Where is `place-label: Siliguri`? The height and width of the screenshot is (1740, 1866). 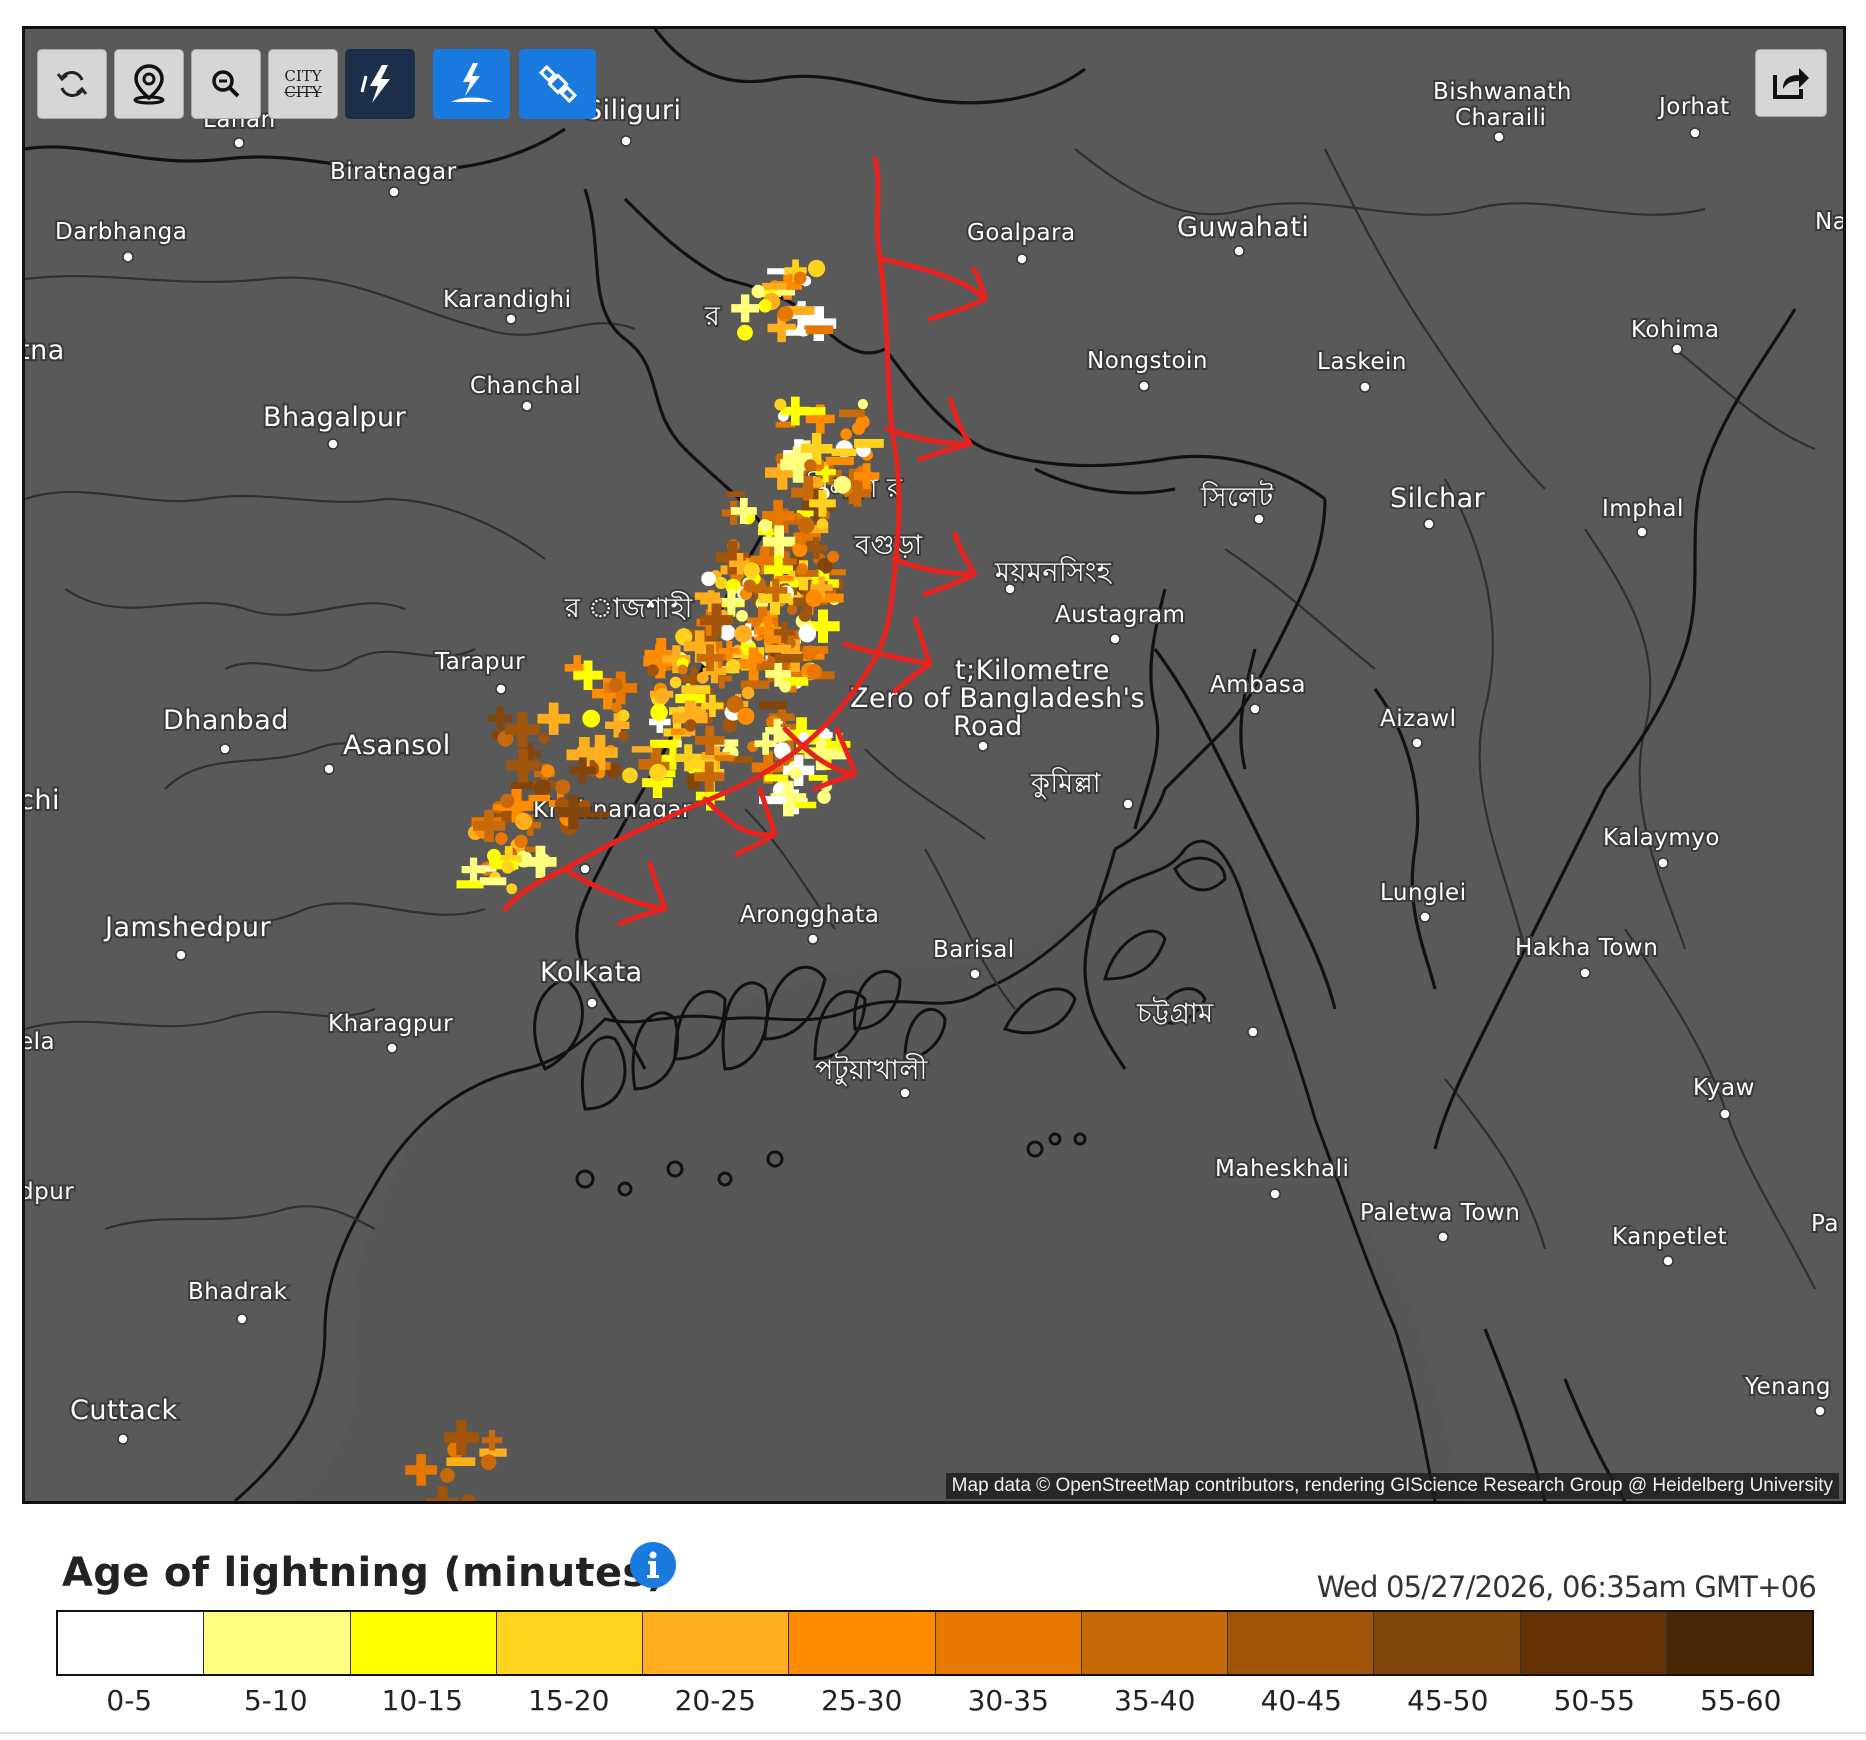 place-label: Siliguri is located at coordinates (633, 110).